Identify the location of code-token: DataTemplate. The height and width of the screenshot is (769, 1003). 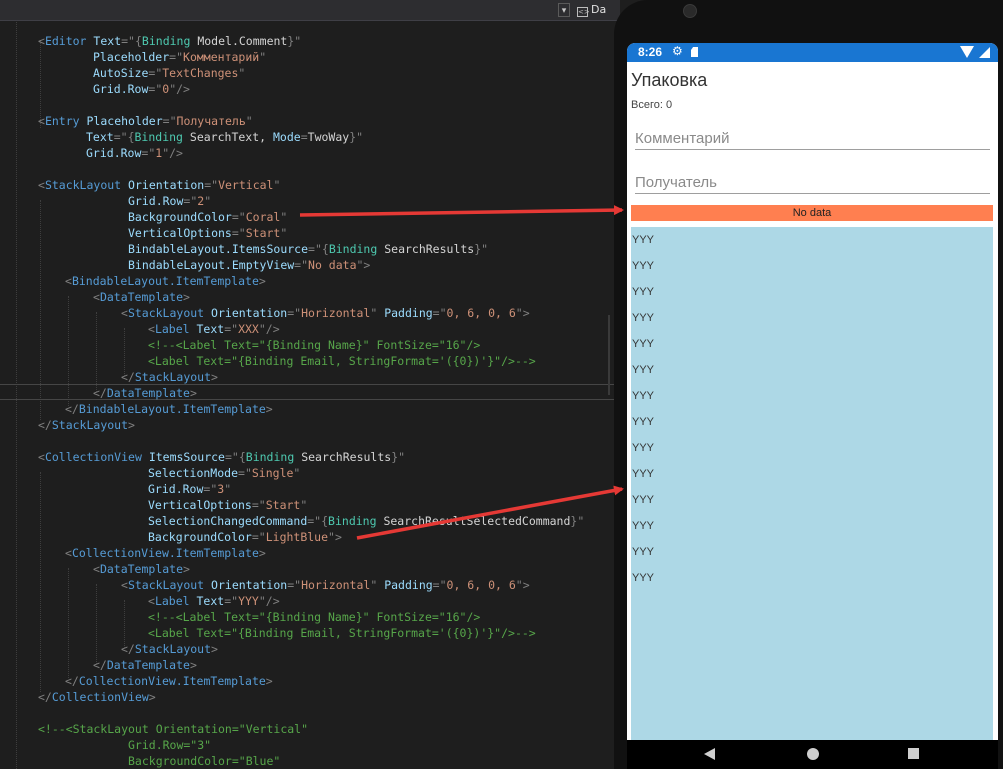
(141, 297).